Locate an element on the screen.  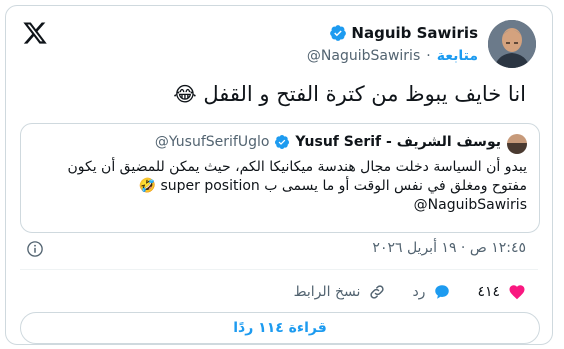
author-name: Naguib Sawiris is located at coordinates (414, 33).